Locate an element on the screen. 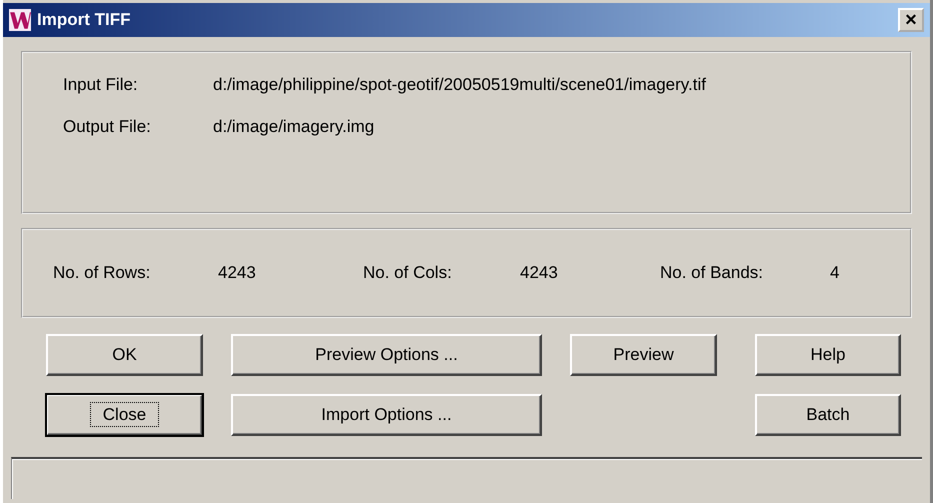 The height and width of the screenshot is (503, 933). file-path: d:/image/philippine/spot-geotif/20050519multi/scene01/imagery.tif is located at coordinates (459, 85).